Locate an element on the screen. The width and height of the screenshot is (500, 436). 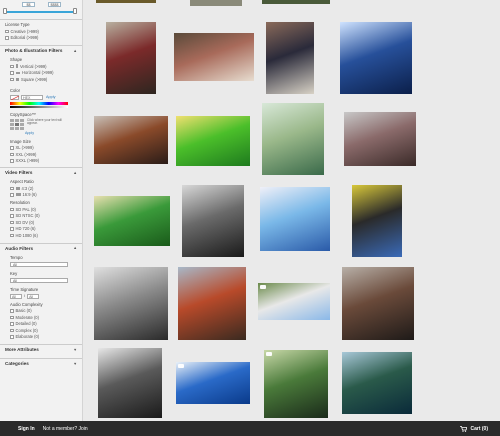
thumb-burned-building is located at coordinates (131, 140).